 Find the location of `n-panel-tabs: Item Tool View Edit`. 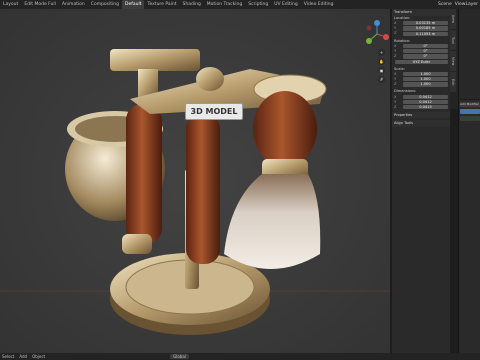

n-panel-tabs: Item Tool View Edit is located at coordinates (454, 59).